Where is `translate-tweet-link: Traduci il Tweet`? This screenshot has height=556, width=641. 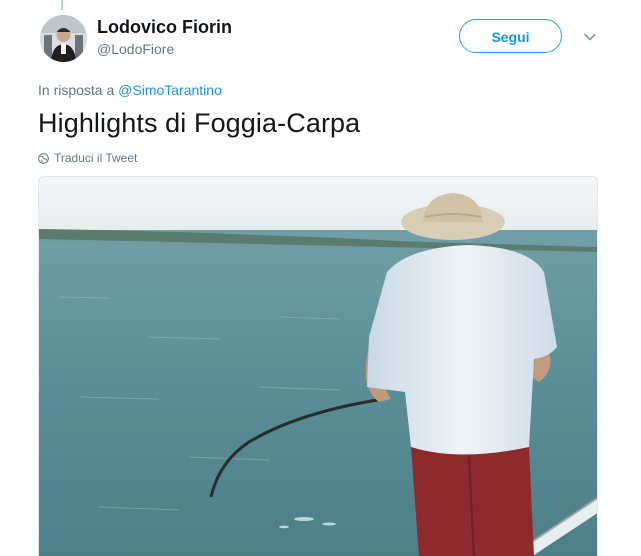
translate-tweet-link: Traduci il Tweet is located at coordinates (87, 158).